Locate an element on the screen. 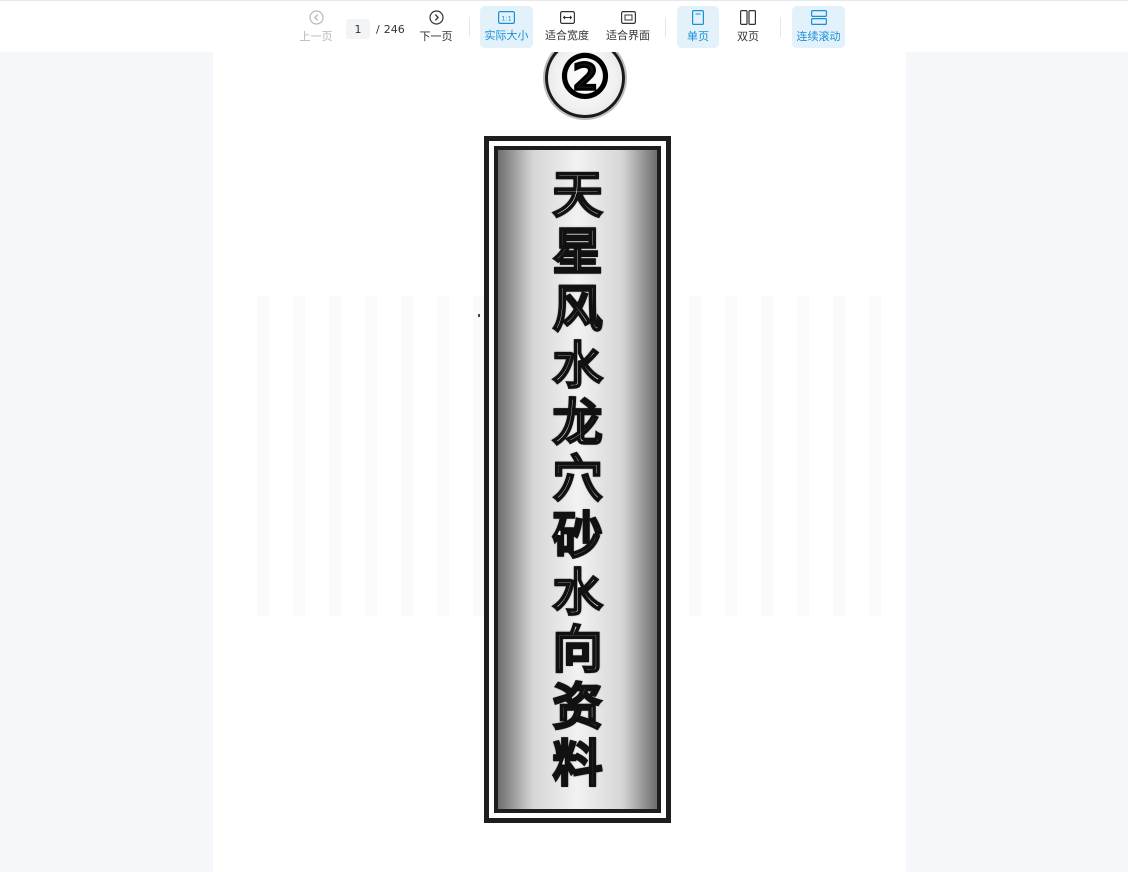 This screenshot has height=872, width=1128. title-frame: 天星风水龙穴砂水向资料 is located at coordinates (577, 479).